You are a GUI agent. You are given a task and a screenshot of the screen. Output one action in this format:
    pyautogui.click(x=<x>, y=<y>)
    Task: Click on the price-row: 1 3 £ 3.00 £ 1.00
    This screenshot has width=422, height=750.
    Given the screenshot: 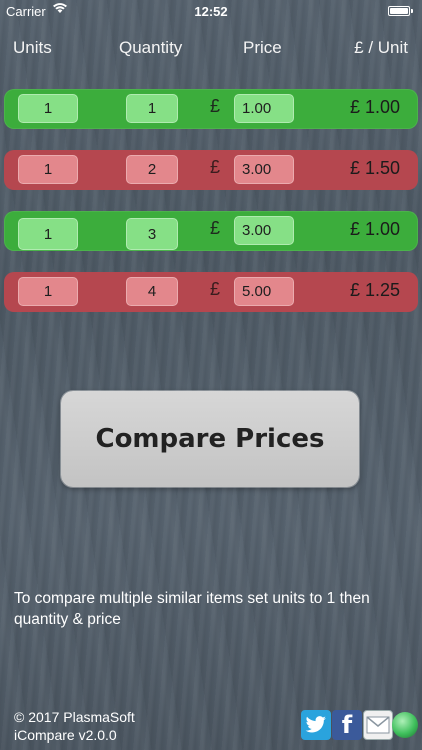 What is the action you would take?
    pyautogui.click(x=211, y=231)
    